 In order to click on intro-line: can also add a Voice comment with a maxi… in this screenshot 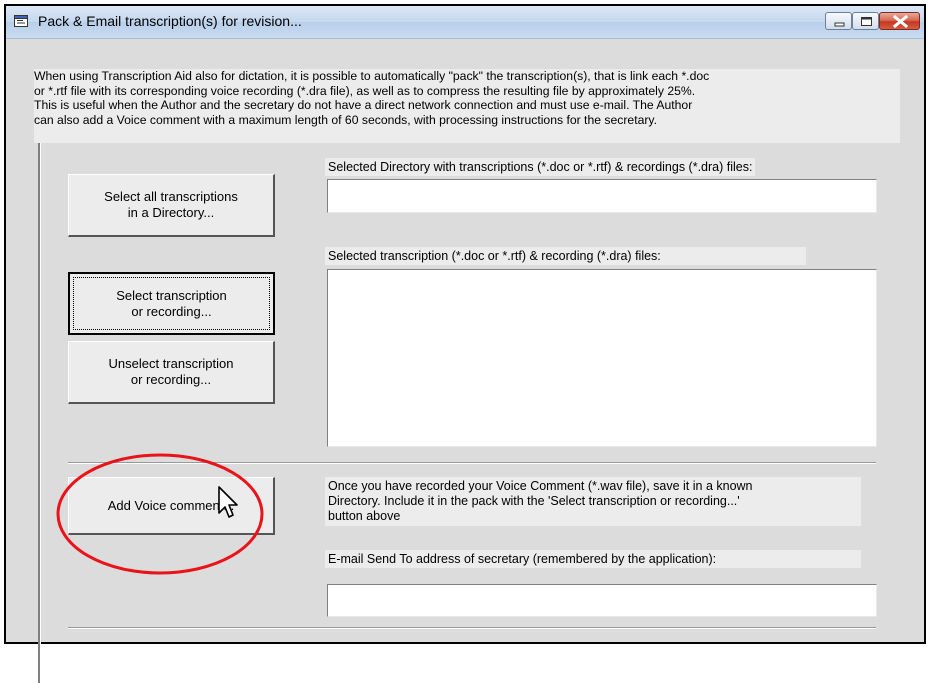, I will do `click(345, 119)`.